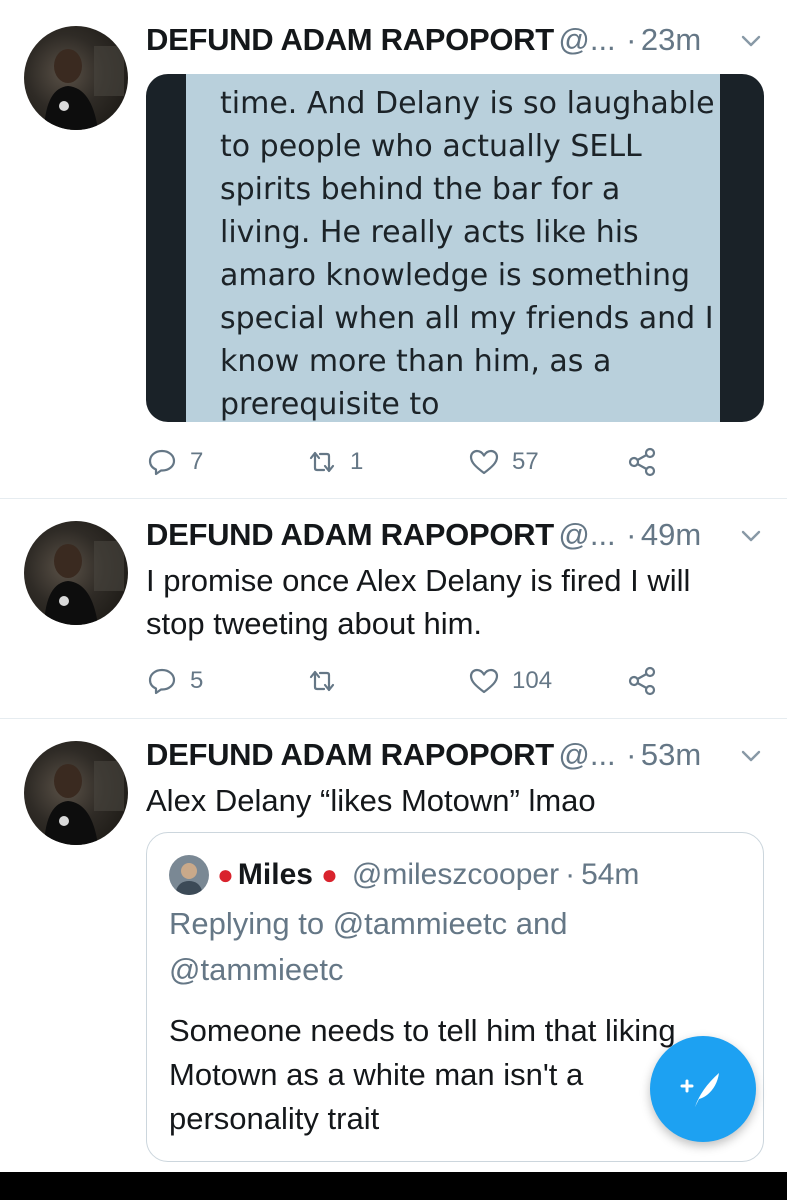  I want to click on quoted-tweet-header: ● Miles ● @mileszcooper · 54m, so click(404, 875).